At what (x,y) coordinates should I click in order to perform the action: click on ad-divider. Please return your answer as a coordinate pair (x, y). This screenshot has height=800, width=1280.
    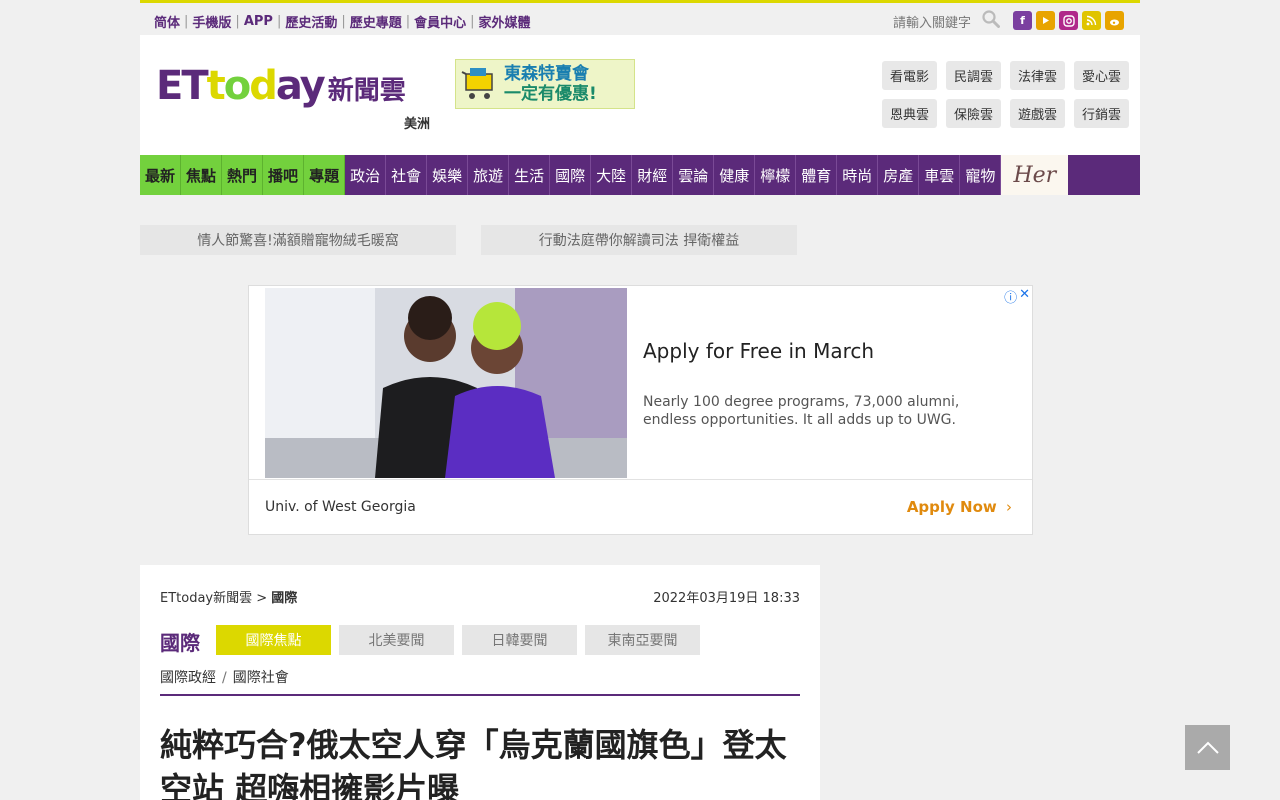
    Looking at the image, I should click on (640, 479).